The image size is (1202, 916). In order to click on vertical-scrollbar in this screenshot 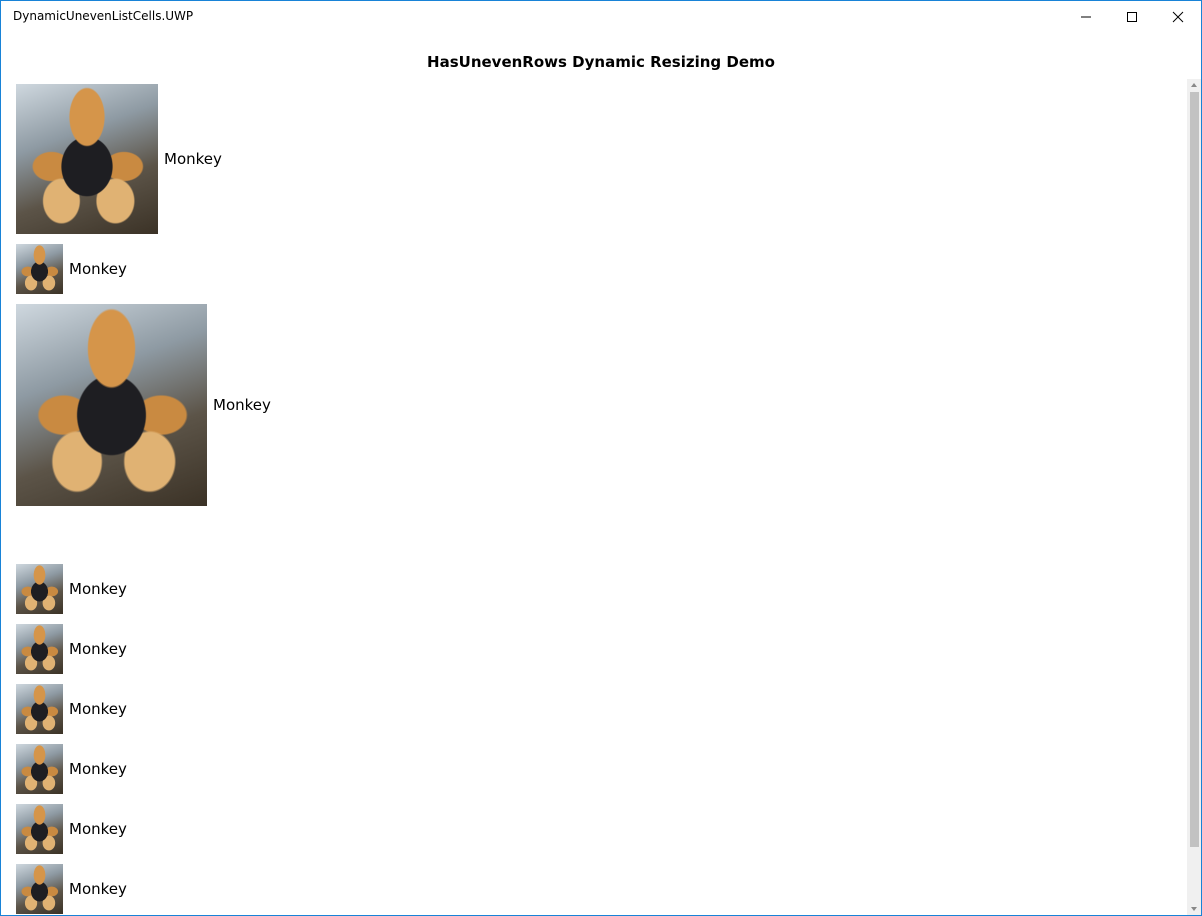, I will do `click(1194, 497)`.